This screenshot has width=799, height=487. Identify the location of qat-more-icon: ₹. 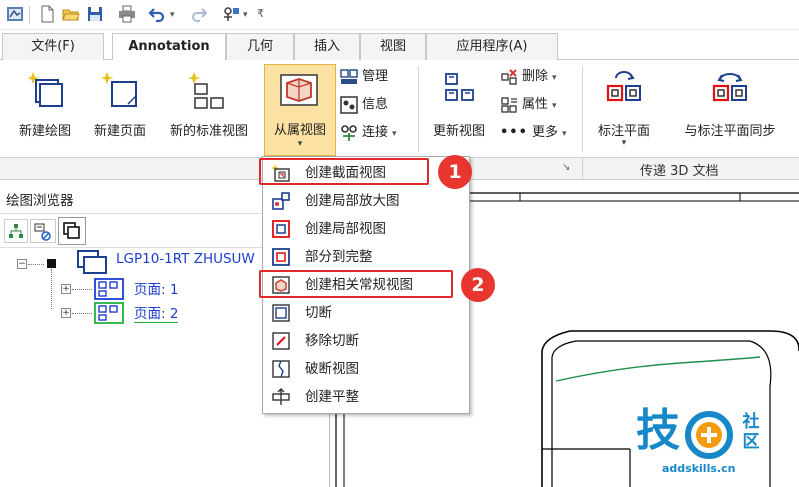
(260, 13).